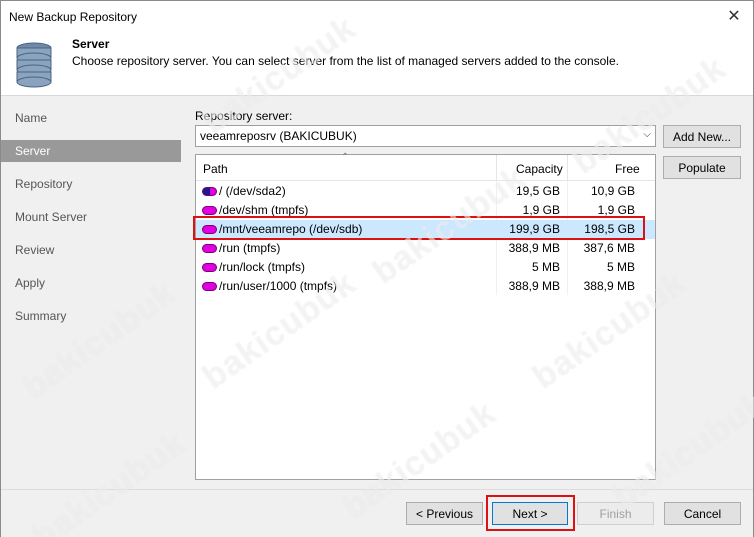 This screenshot has width=754, height=537. I want to click on table-row: / (/dev/sda2) 19,5 GB 10,9 GB, so click(425, 191).